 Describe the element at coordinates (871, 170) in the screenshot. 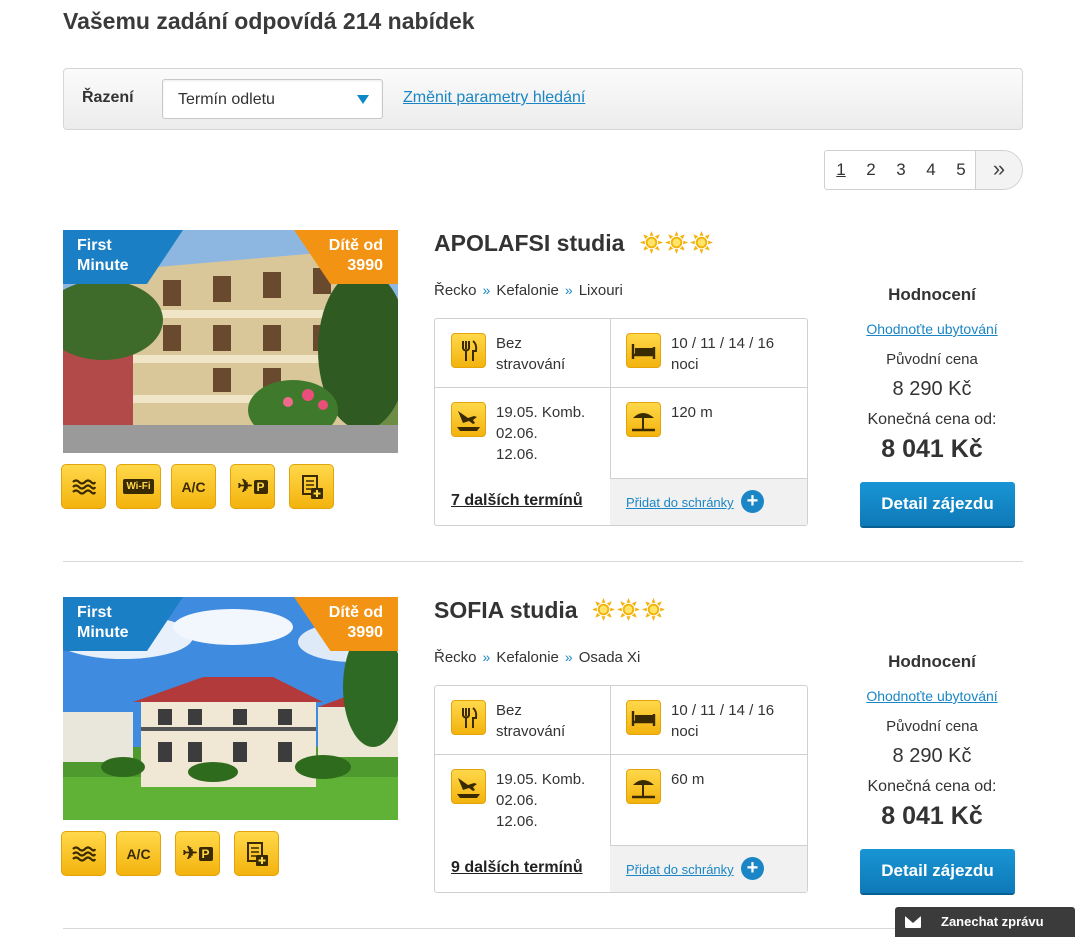

I see `page-2: 2` at that location.